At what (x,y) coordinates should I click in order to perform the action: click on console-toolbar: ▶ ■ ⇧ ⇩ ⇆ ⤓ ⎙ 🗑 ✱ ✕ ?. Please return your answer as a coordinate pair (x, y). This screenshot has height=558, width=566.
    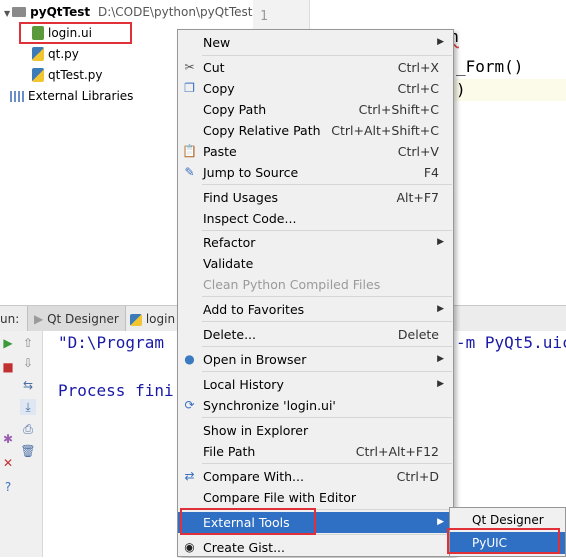
    Looking at the image, I should click on (21, 444).